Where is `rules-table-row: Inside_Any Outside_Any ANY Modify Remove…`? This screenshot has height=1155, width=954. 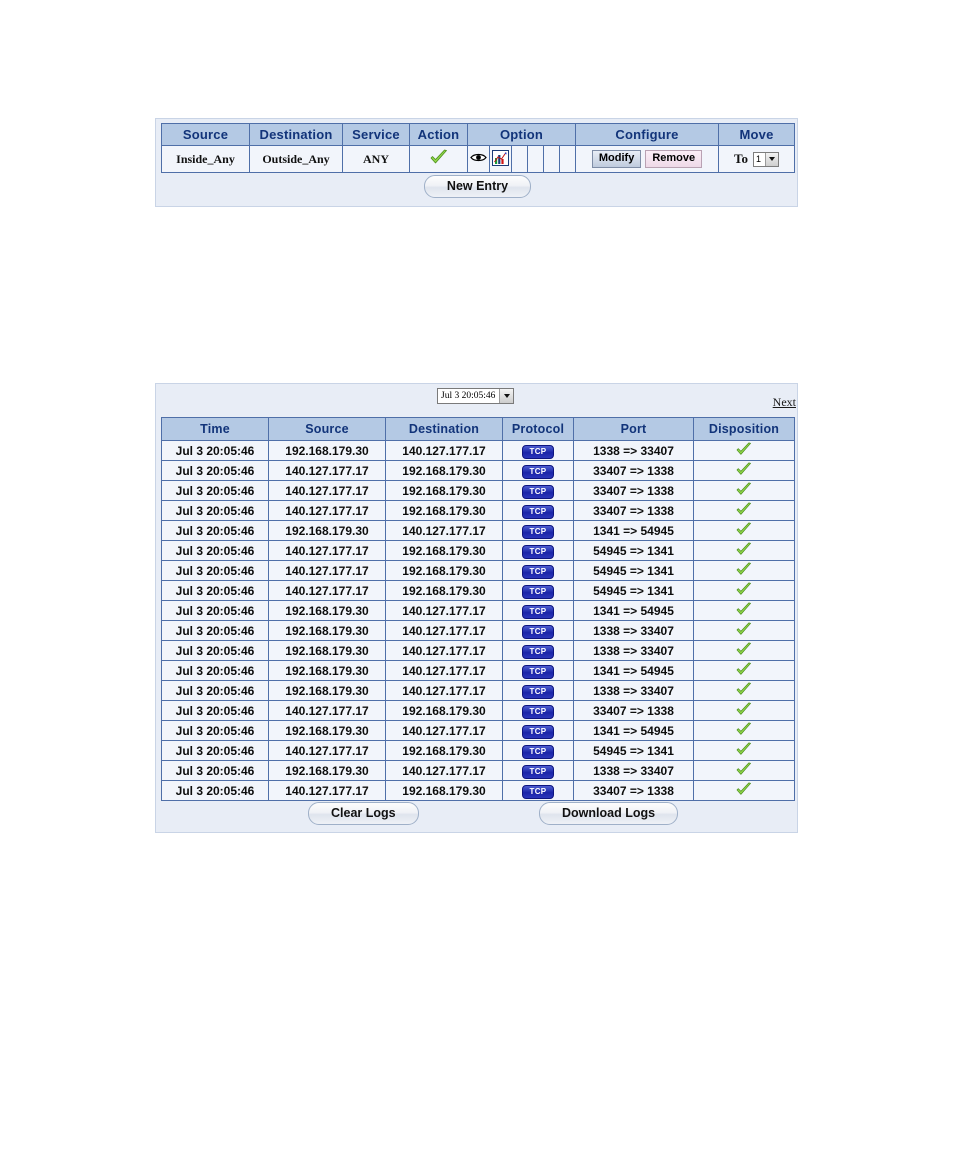
rules-table-row: Inside_Any Outside_Any ANY Modify Remove… is located at coordinates (478, 159).